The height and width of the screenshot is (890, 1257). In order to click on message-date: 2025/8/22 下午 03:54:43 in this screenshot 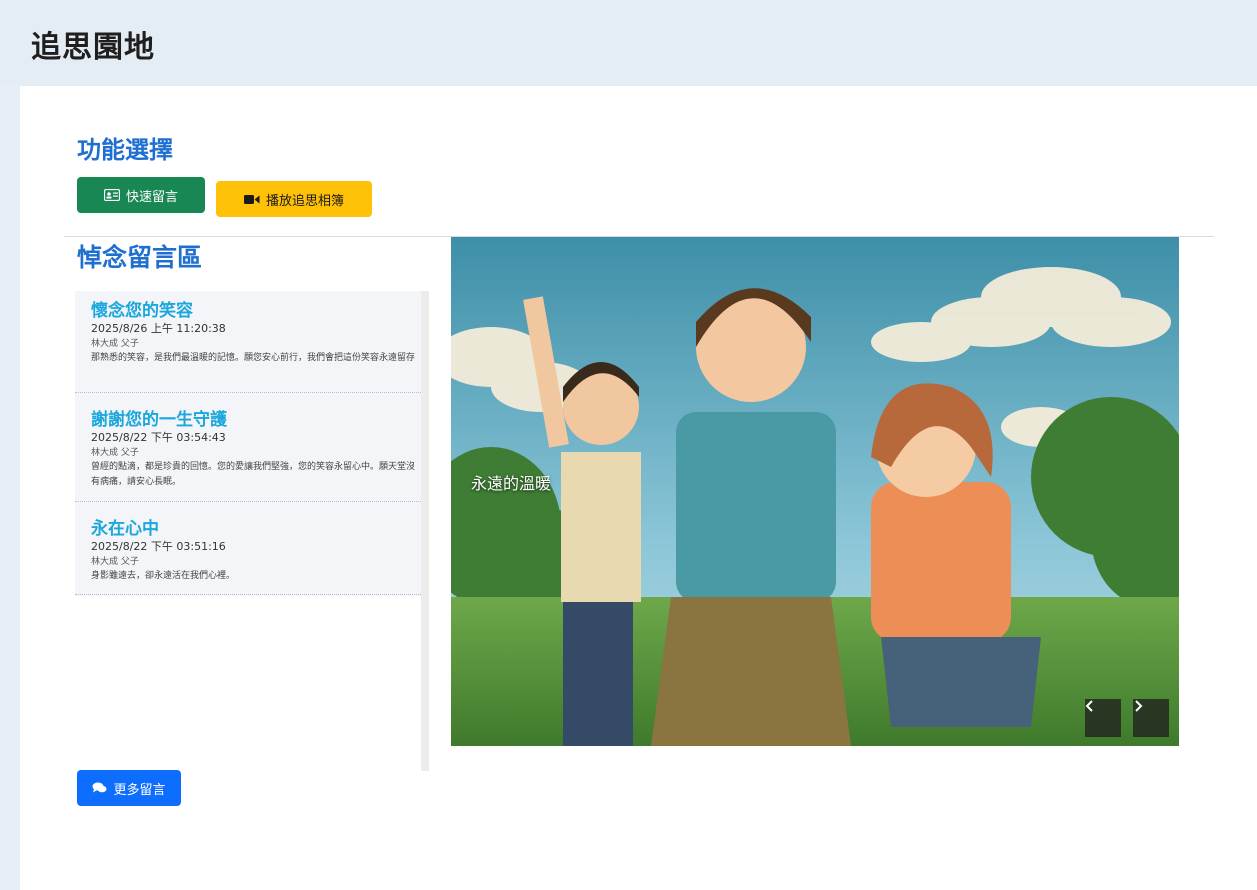, I will do `click(158, 437)`.